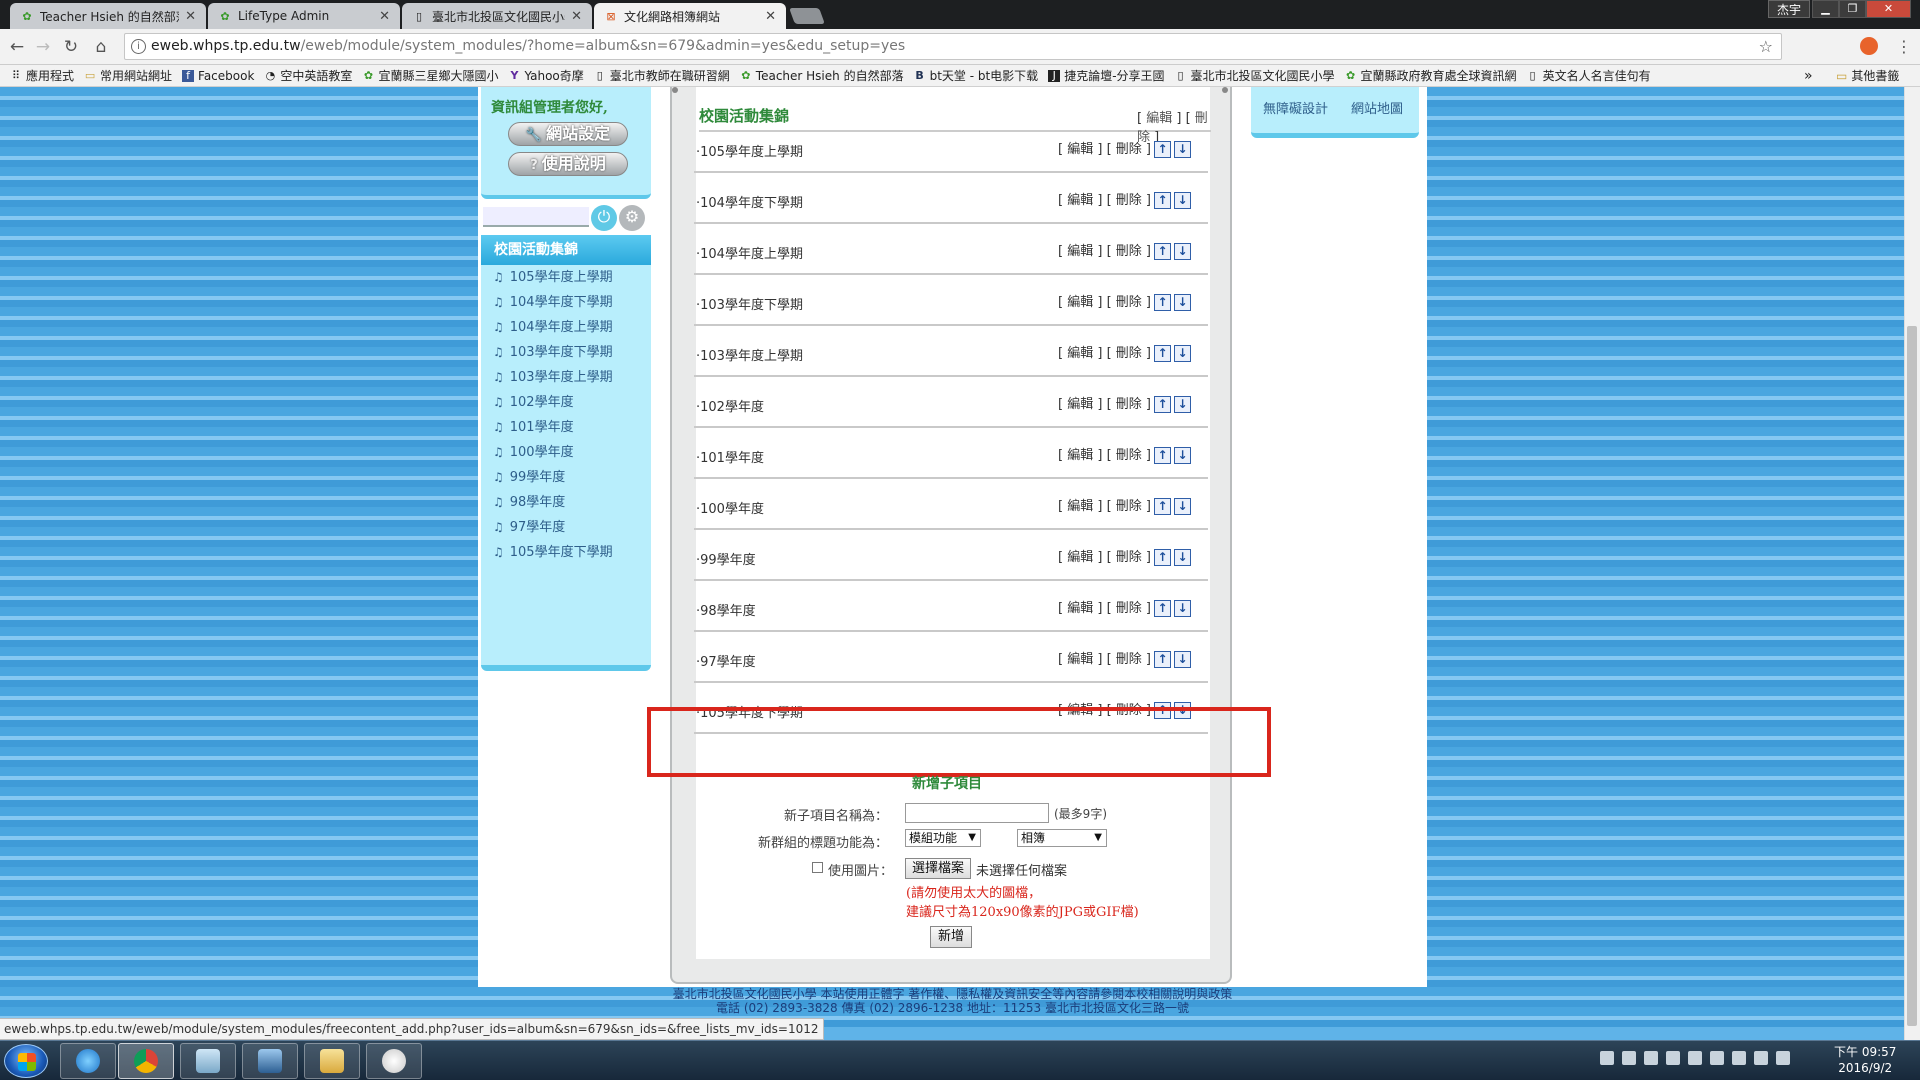 This screenshot has height=1080, width=1920. Describe the element at coordinates (1739, 1058) in the screenshot. I see `flag-icon` at that location.